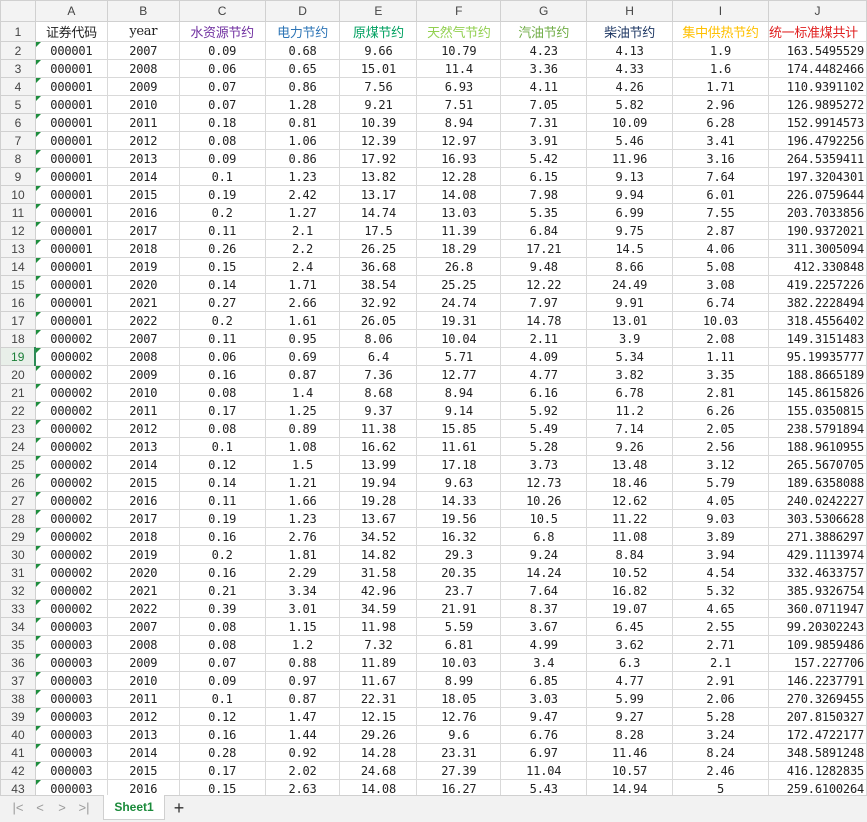 The image size is (867, 822). I want to click on data-cell: 4.65, so click(720, 608).